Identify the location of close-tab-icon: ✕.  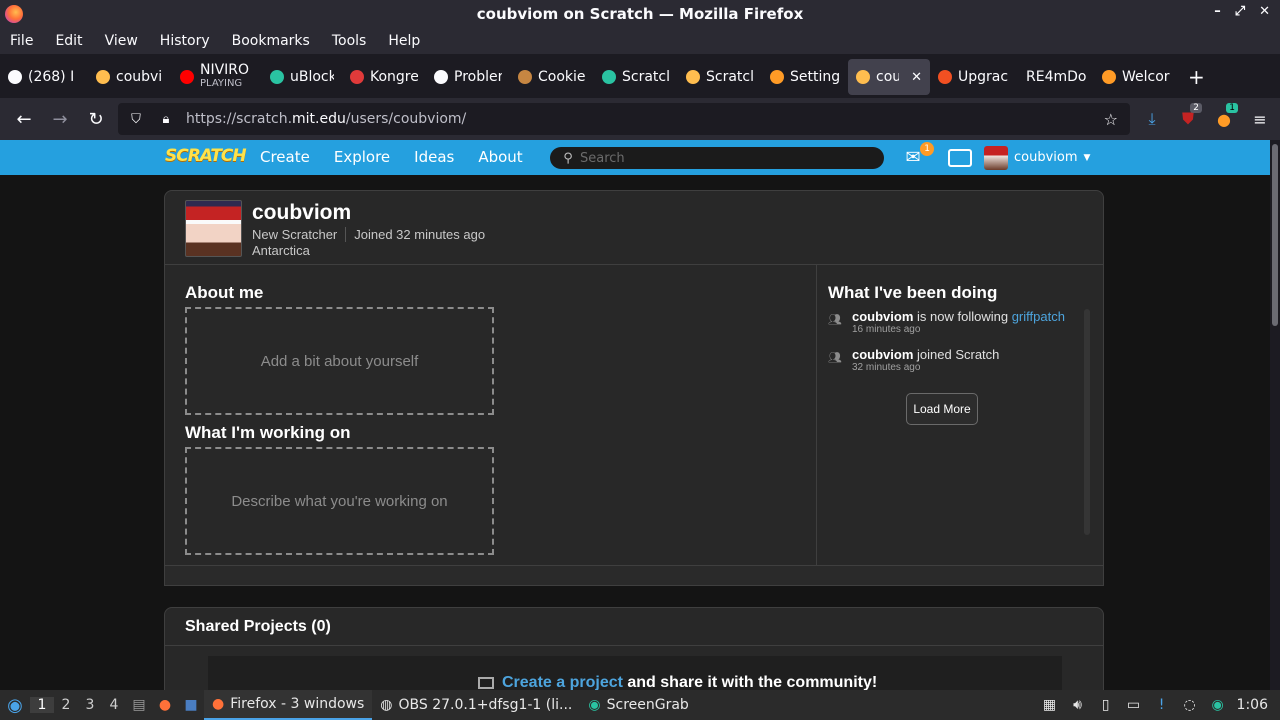
(916, 77).